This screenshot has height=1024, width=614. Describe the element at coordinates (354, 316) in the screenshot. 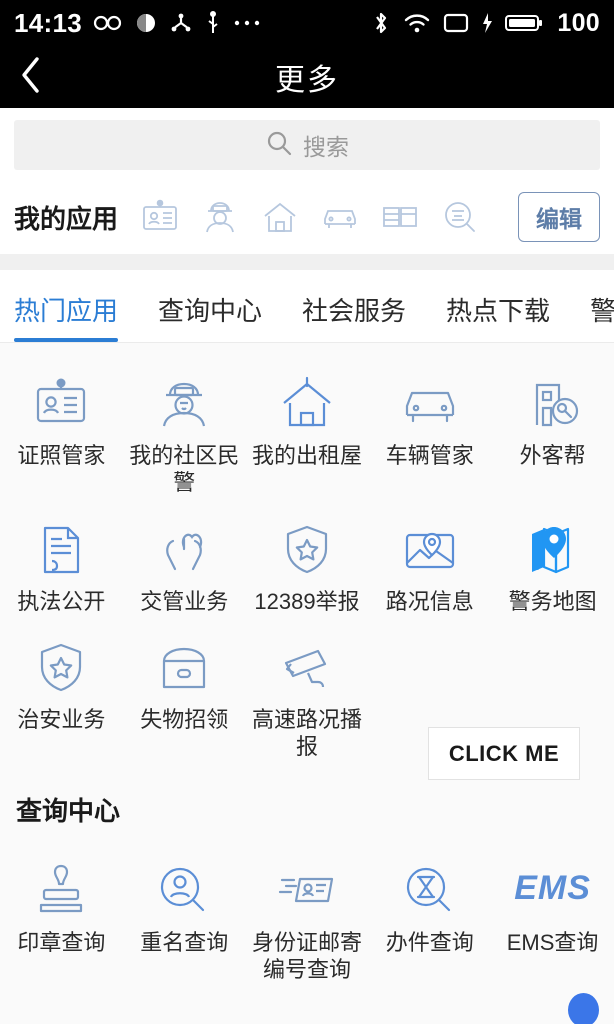

I see `tab-social-service: 社会服务` at that location.